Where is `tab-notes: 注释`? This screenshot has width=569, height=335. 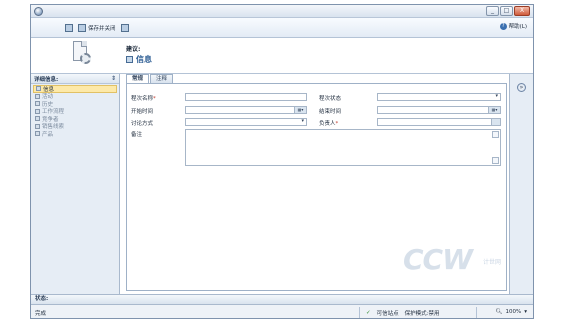 tab-notes: 注释 is located at coordinates (162, 78).